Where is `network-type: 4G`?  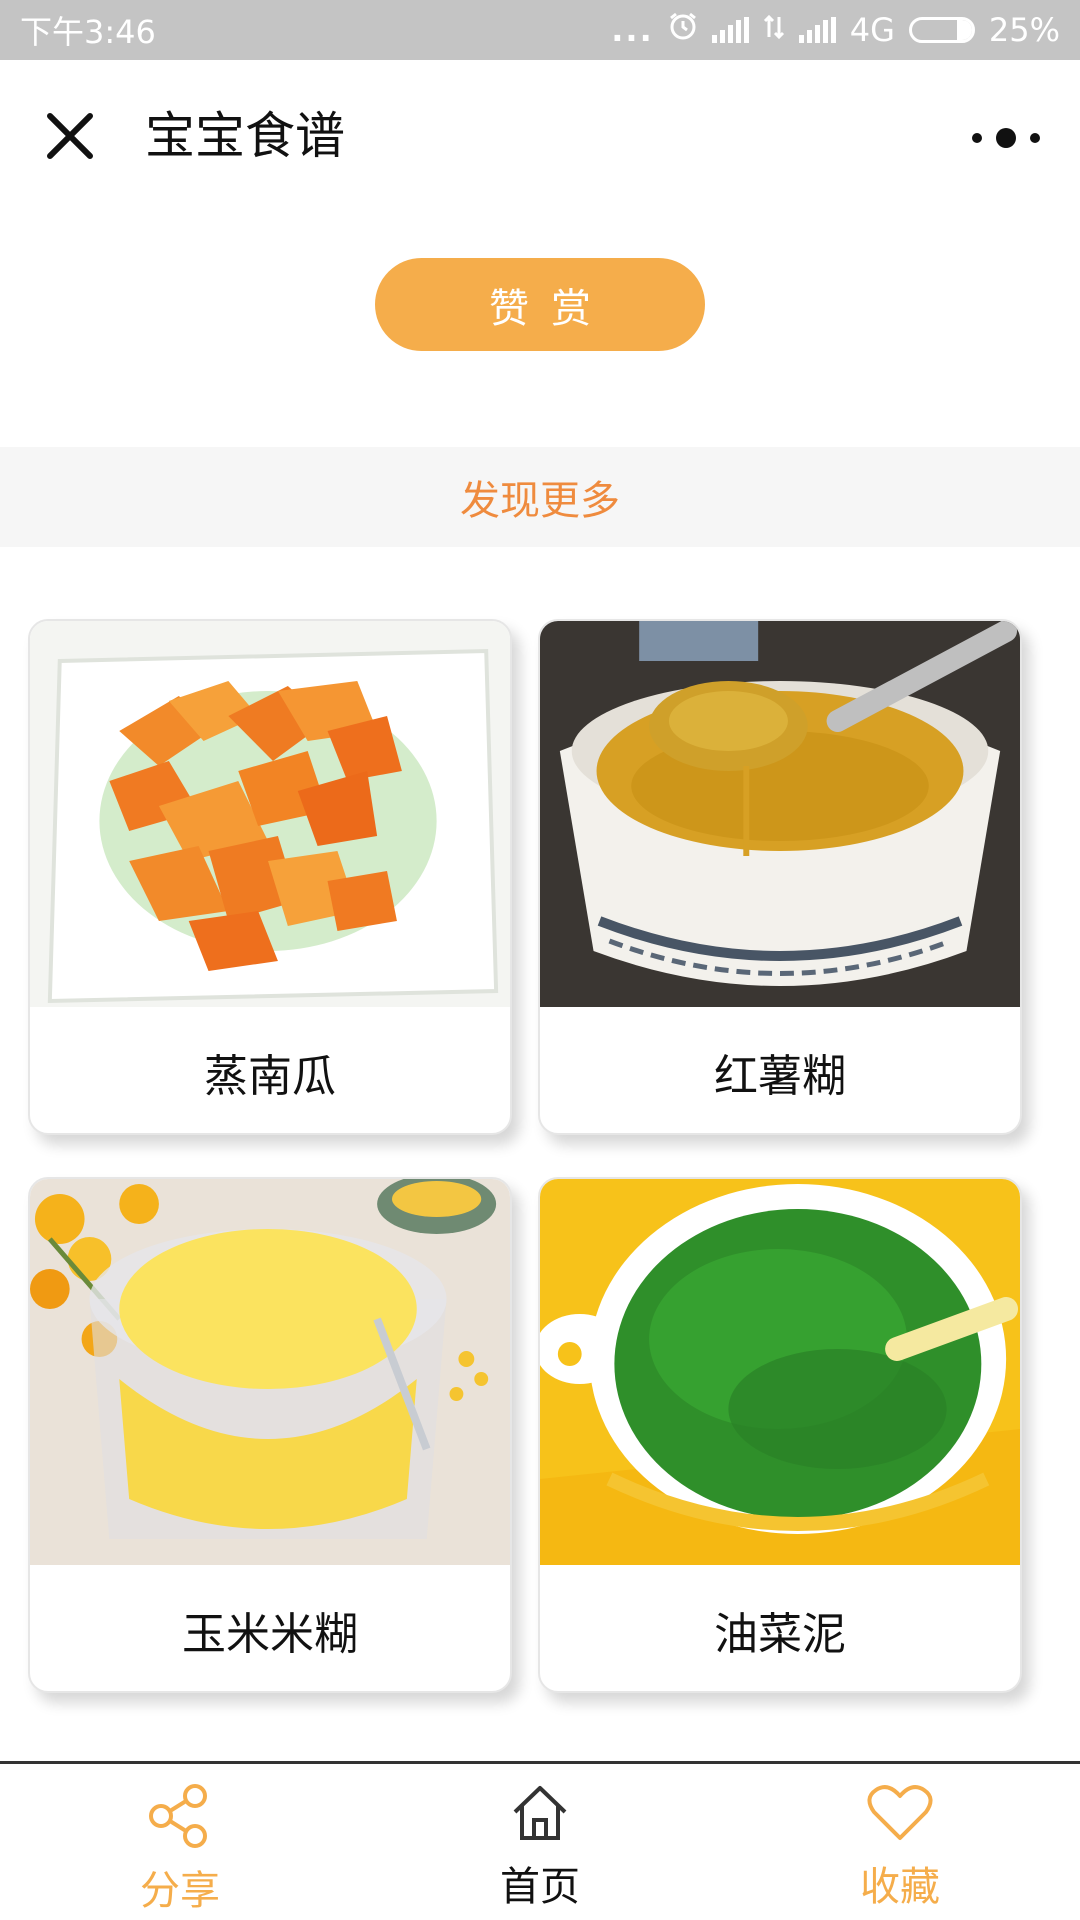
network-type: 4G is located at coordinates (872, 30).